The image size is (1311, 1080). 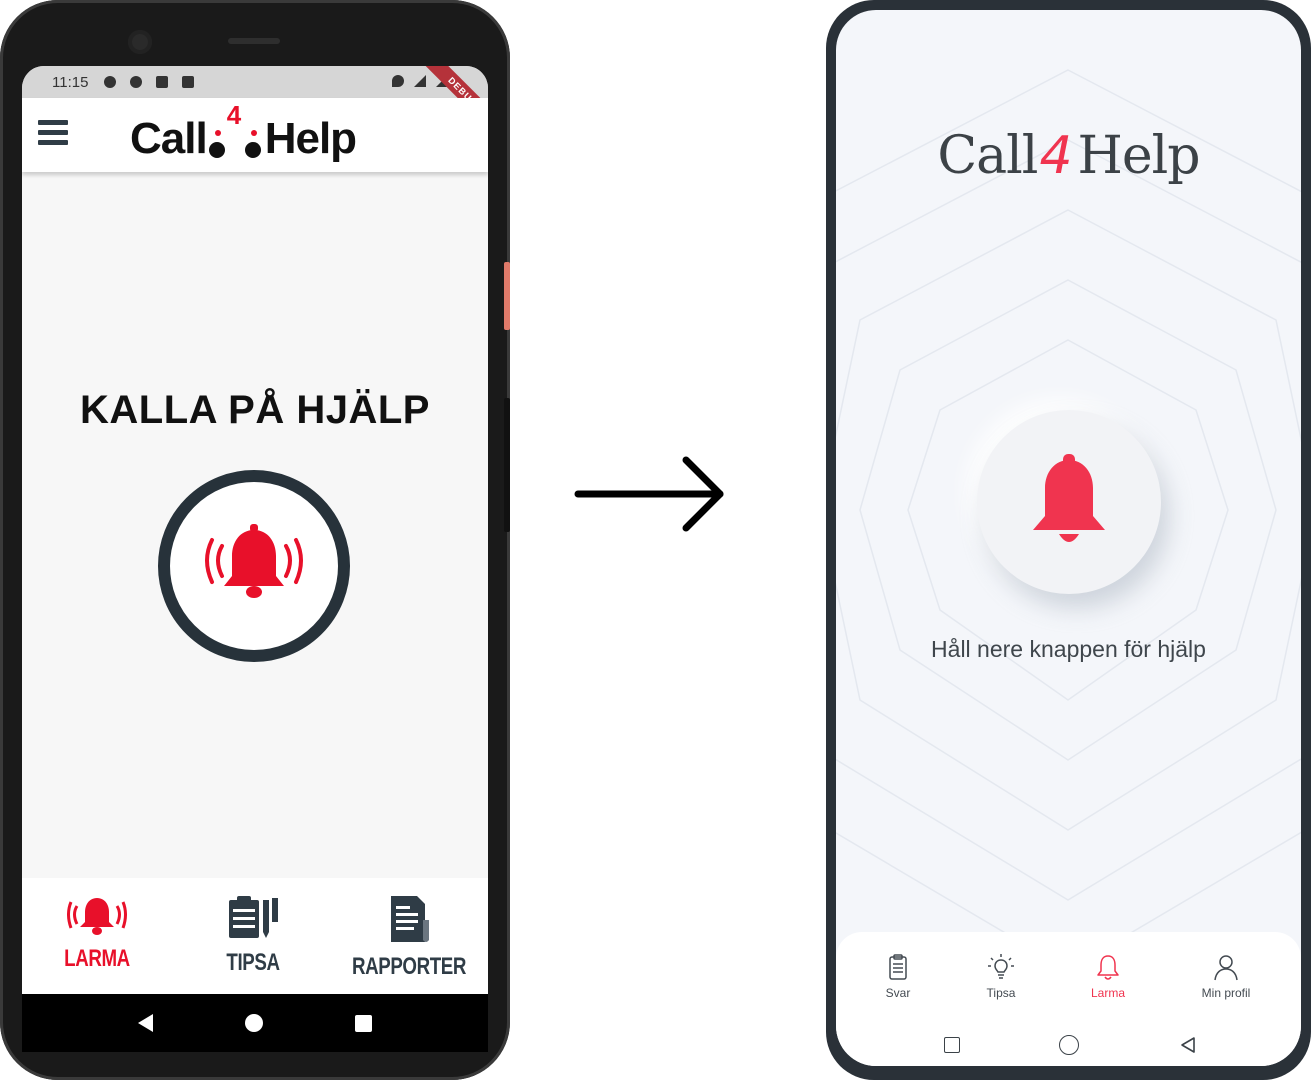 I want to click on status-bar: 11:15 DEBUG, so click(x=255, y=101).